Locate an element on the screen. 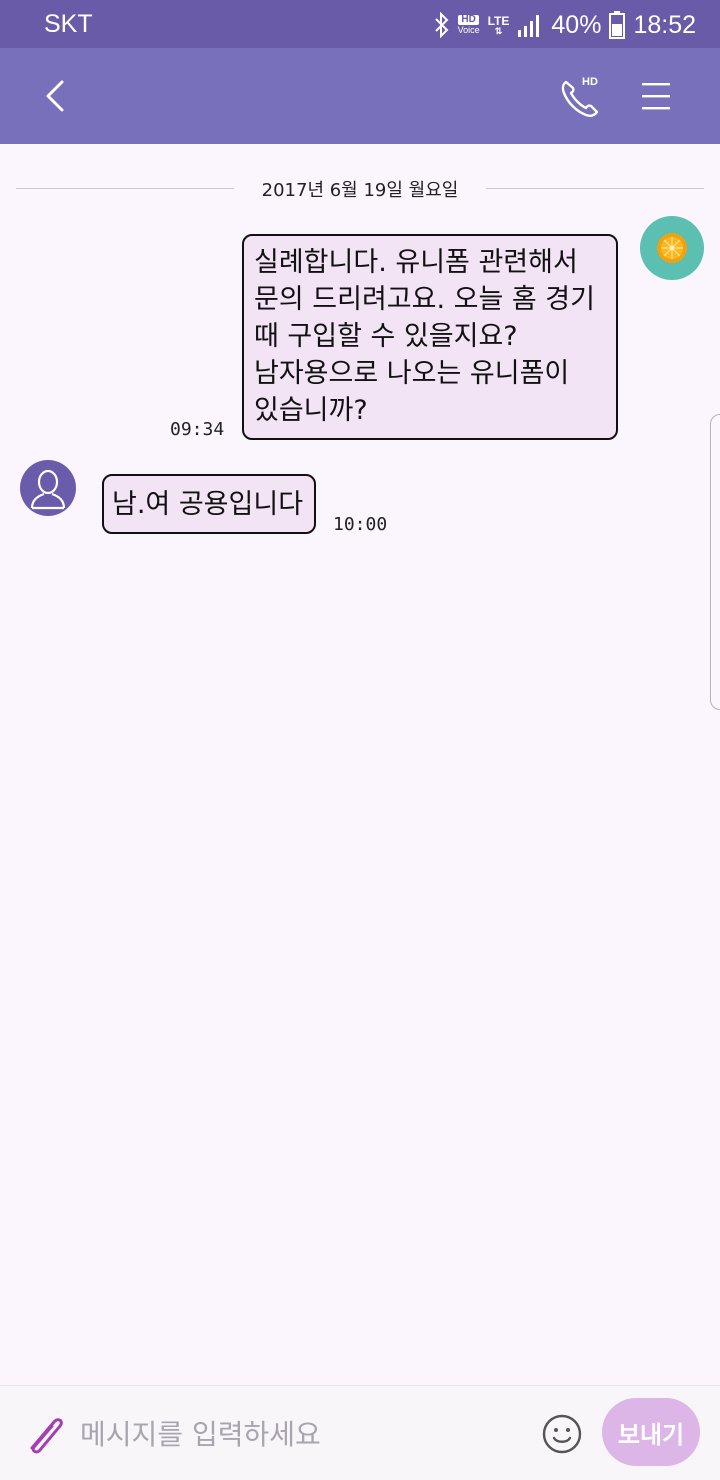  battery-icon is located at coordinates (617, 25).